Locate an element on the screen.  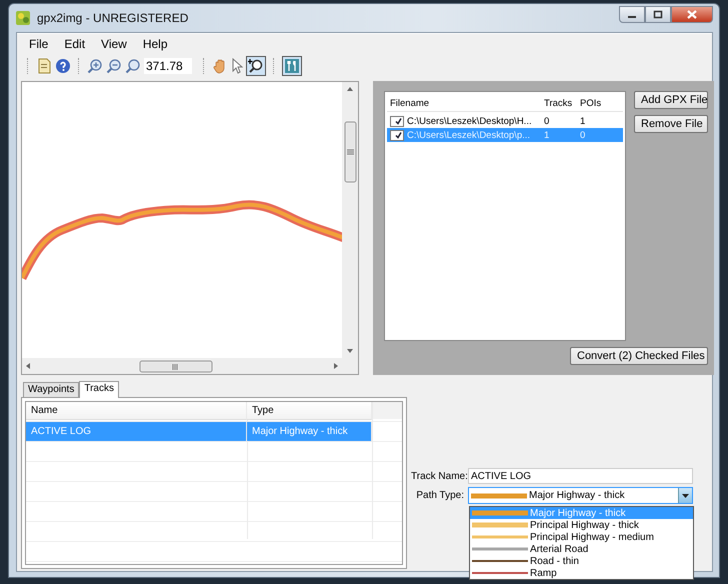
app-logo-icon is located at coordinates (23, 18).